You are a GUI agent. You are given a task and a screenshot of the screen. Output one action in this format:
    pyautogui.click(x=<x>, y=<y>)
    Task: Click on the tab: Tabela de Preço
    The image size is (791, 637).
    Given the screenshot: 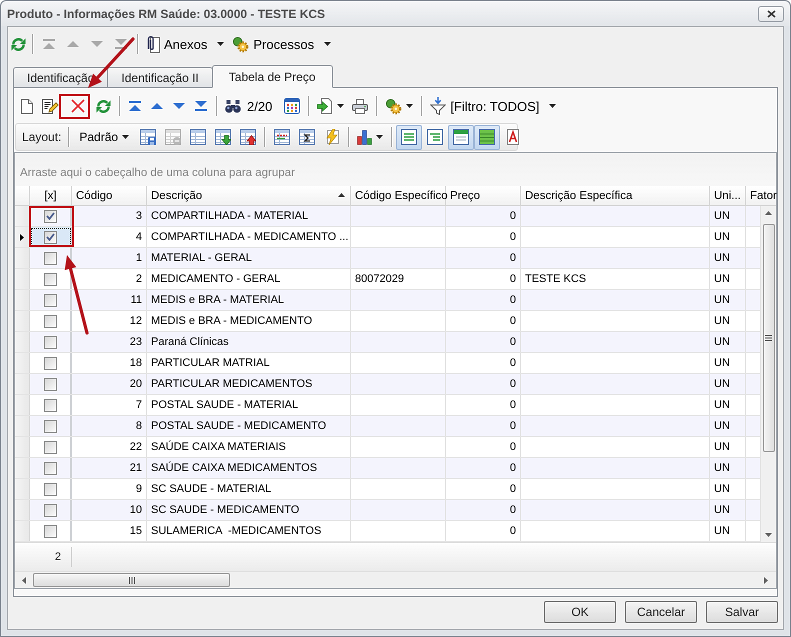 What is the action you would take?
    pyautogui.click(x=272, y=76)
    